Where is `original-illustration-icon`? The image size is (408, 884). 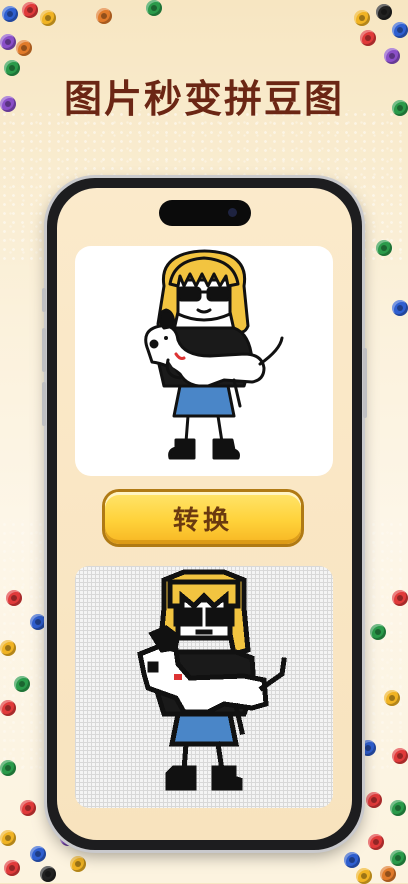
original-illustration-icon is located at coordinates (214, 354).